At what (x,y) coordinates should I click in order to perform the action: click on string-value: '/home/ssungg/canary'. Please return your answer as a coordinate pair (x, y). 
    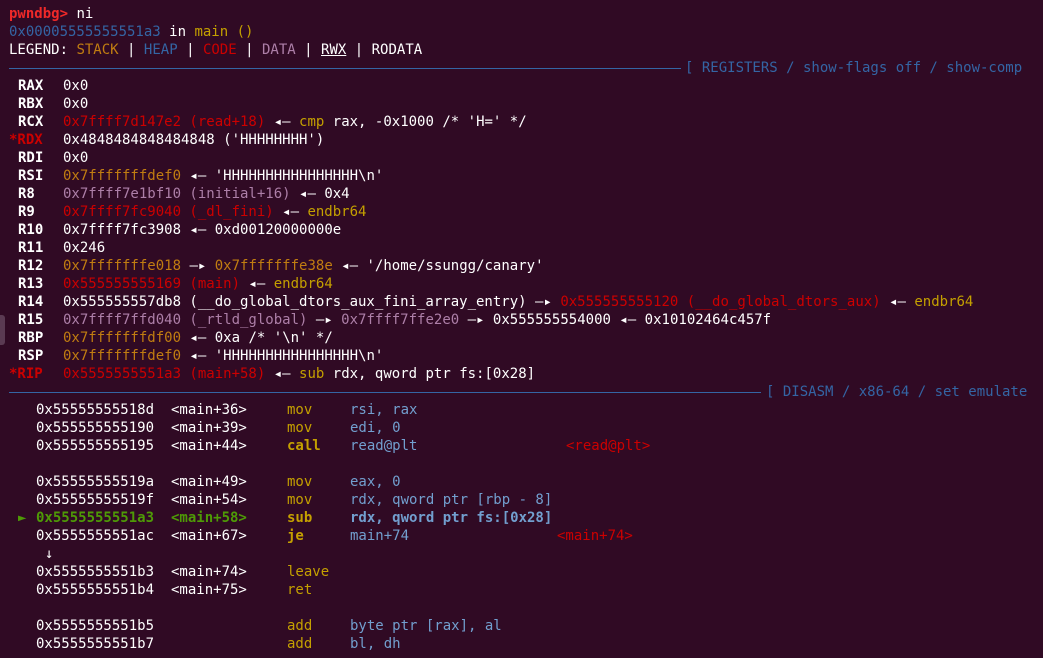
    Looking at the image, I should click on (455, 266).